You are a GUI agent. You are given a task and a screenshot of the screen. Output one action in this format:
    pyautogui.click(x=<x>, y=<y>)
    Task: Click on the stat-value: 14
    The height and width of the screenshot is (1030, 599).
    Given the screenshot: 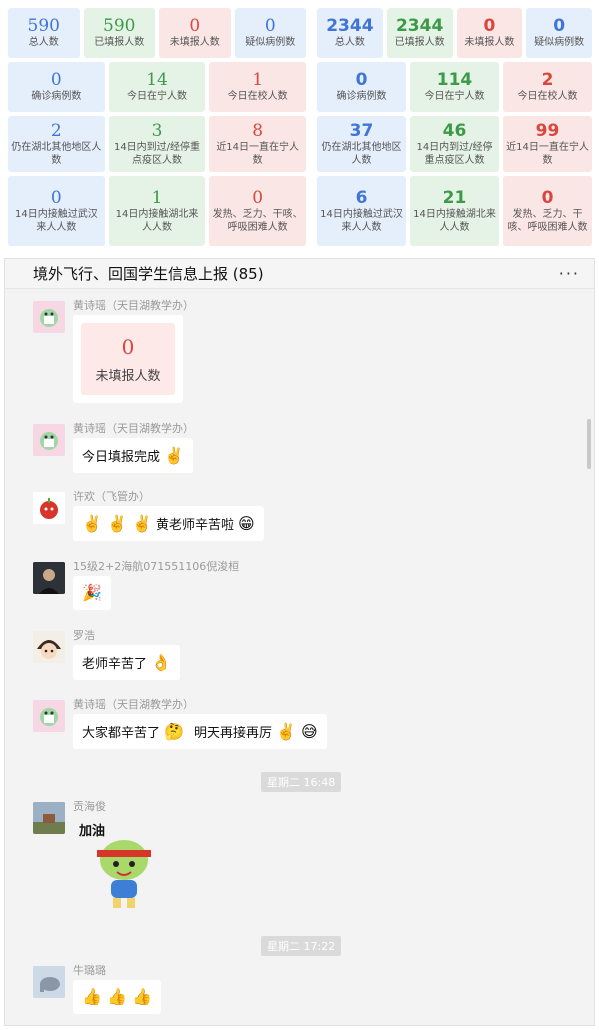 What is the action you would take?
    pyautogui.click(x=157, y=80)
    